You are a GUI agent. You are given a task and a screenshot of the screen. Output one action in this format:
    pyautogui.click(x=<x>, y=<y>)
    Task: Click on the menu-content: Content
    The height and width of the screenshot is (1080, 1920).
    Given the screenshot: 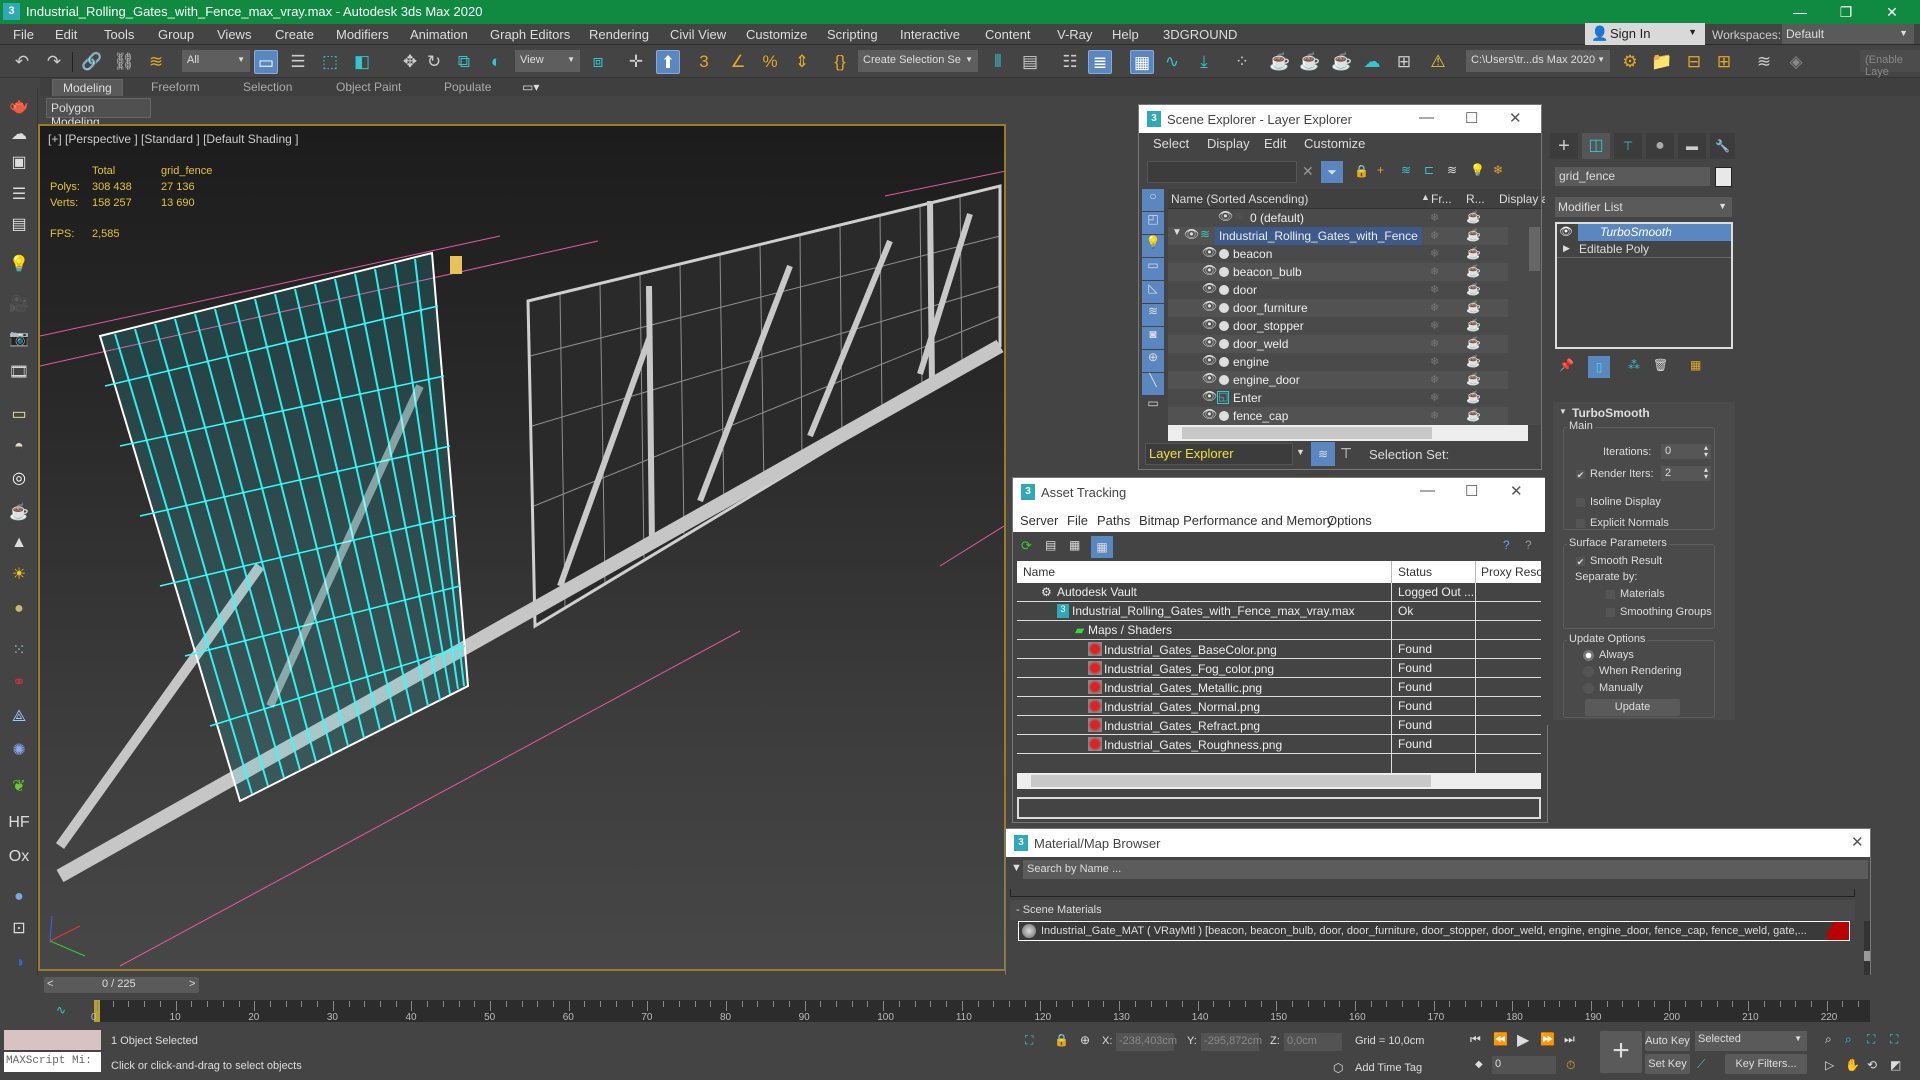 What is the action you would take?
    pyautogui.click(x=1008, y=34)
    